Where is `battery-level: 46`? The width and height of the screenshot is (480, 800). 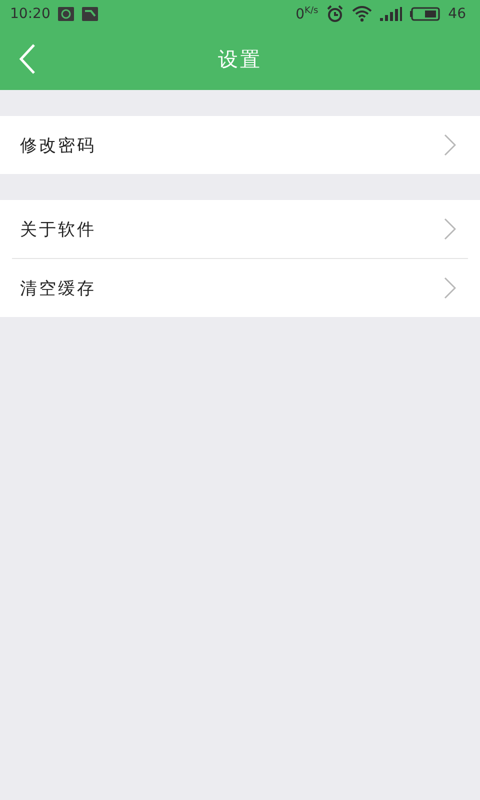 battery-level: 46 is located at coordinates (457, 14).